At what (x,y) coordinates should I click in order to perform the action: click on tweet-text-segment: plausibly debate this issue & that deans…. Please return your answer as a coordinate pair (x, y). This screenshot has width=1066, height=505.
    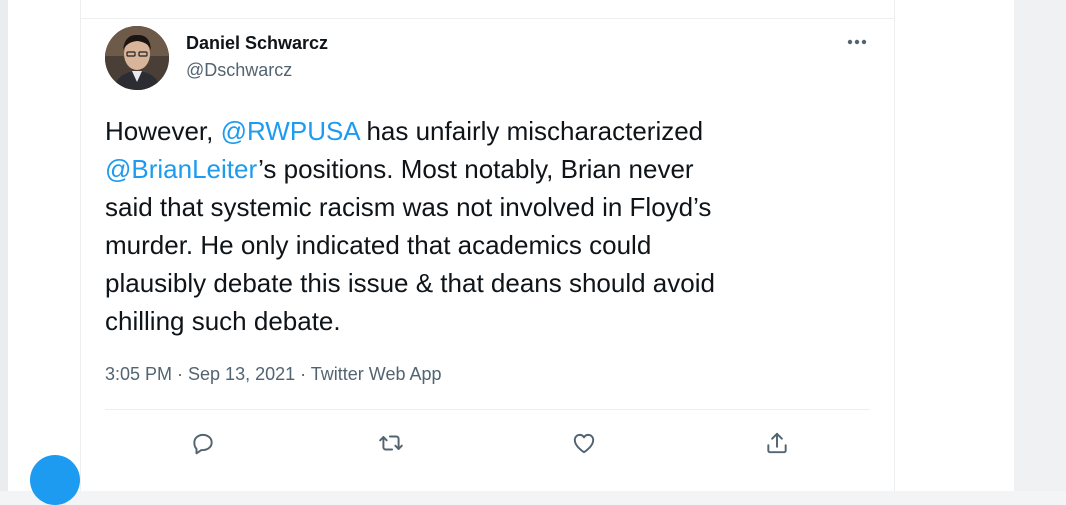
    Looking at the image, I should click on (410, 283).